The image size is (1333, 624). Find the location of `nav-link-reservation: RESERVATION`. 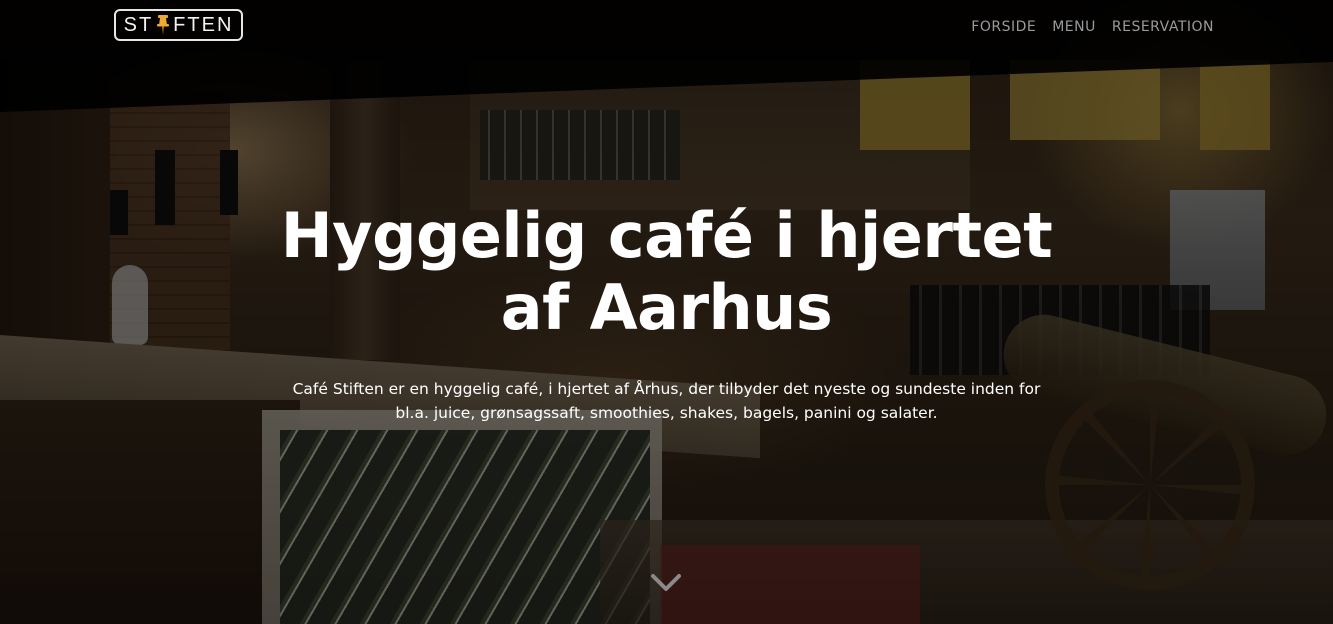

nav-link-reservation: RESERVATION is located at coordinates (1163, 27).